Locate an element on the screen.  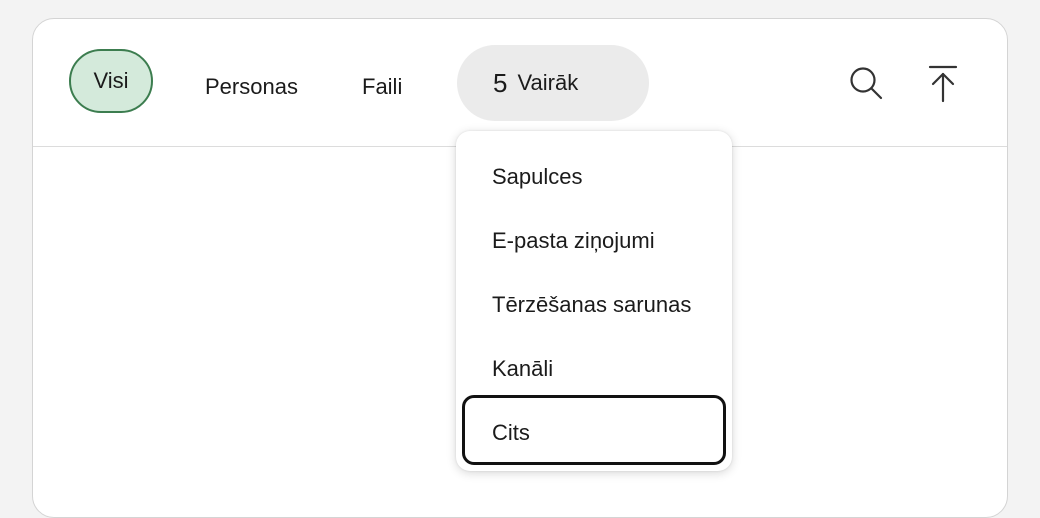
tab-all-label: Visi is located at coordinates (111, 80).